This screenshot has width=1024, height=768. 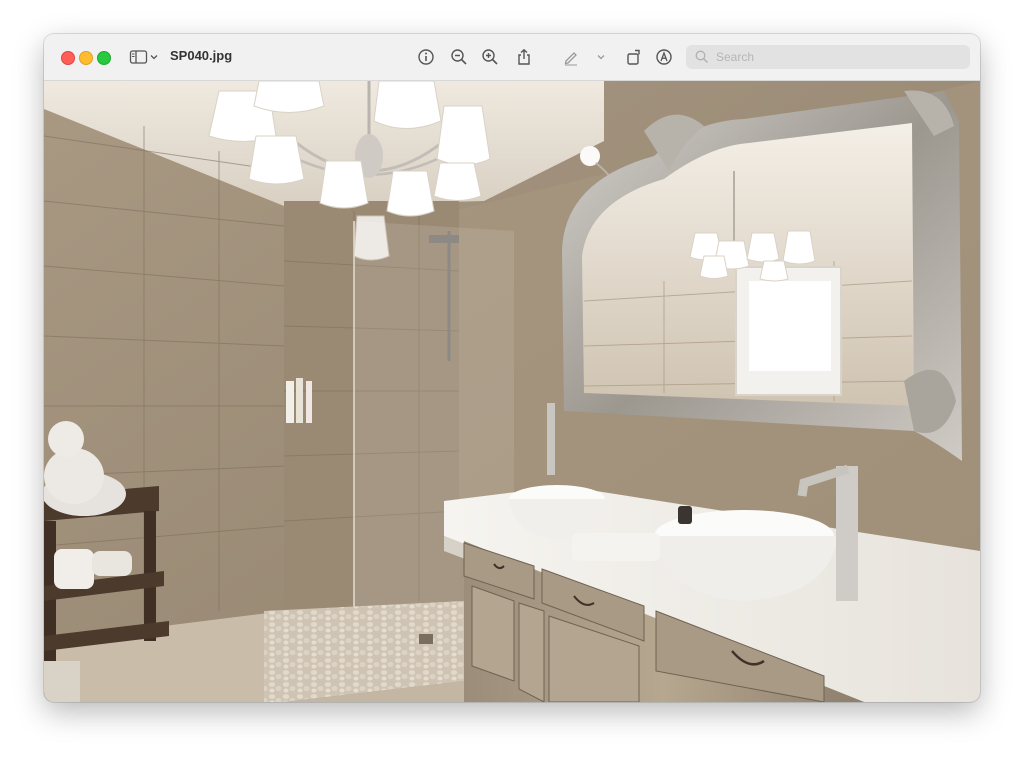 I want to click on markup-menu-button, so click(x=601, y=57).